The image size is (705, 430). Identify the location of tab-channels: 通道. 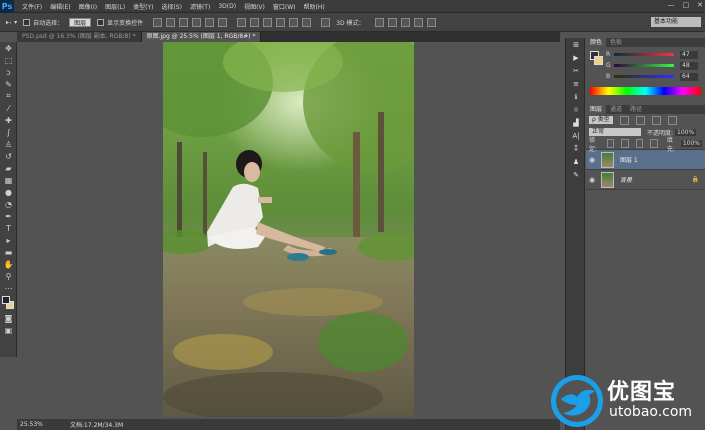
(616, 109).